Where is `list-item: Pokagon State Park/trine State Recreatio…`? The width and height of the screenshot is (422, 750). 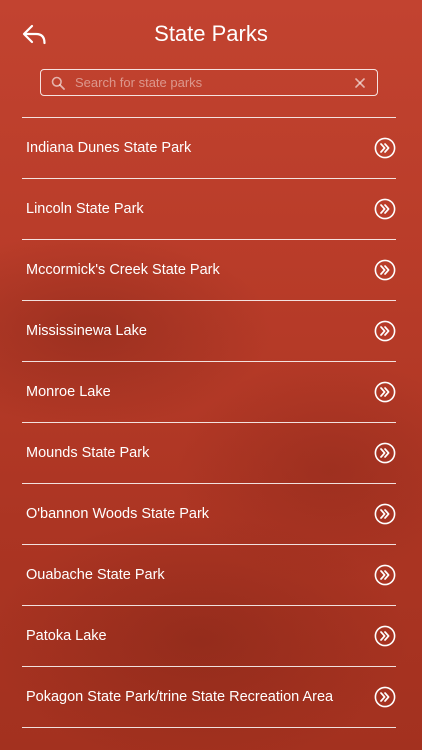 list-item: Pokagon State Park/trine State Recreatio… is located at coordinates (209, 697).